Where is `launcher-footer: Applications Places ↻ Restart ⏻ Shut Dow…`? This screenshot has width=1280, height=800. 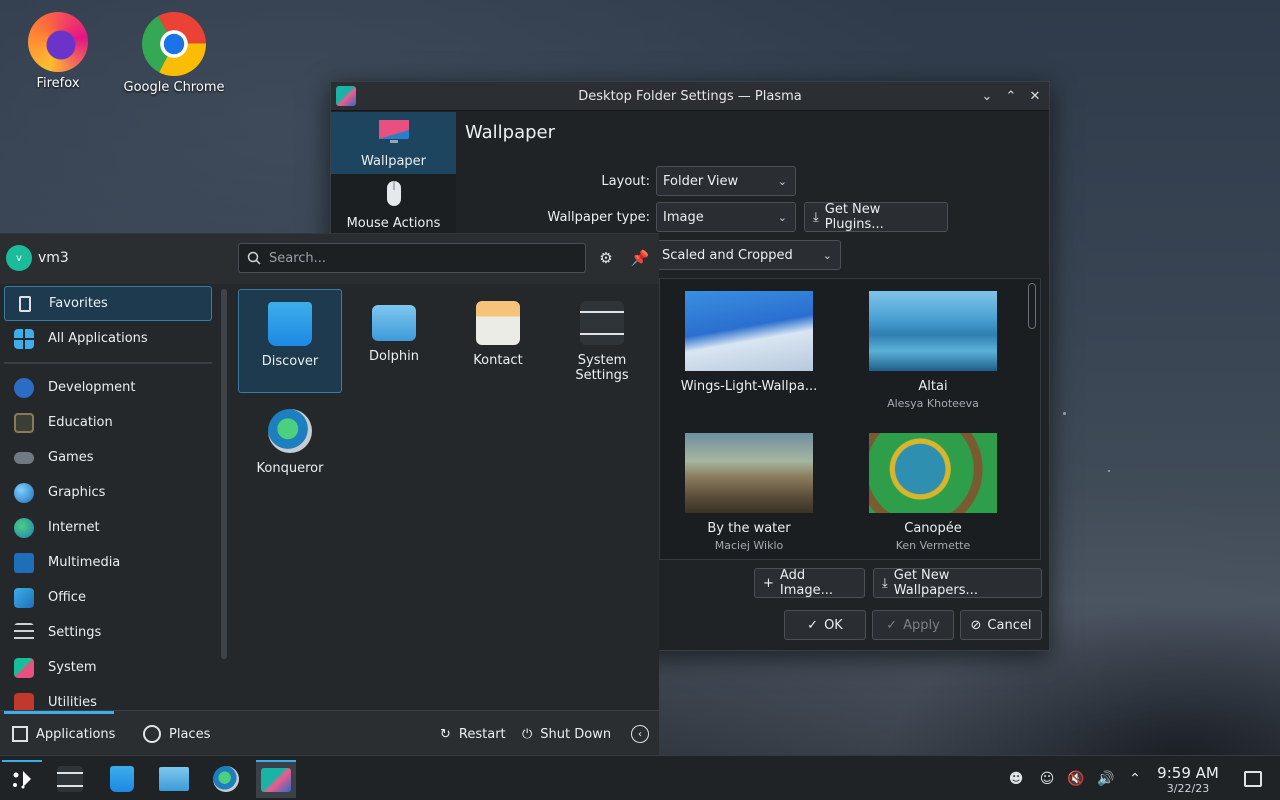
launcher-footer: Applications Places ↻ Restart ⏻ Shut Dow… is located at coordinates (329, 733).